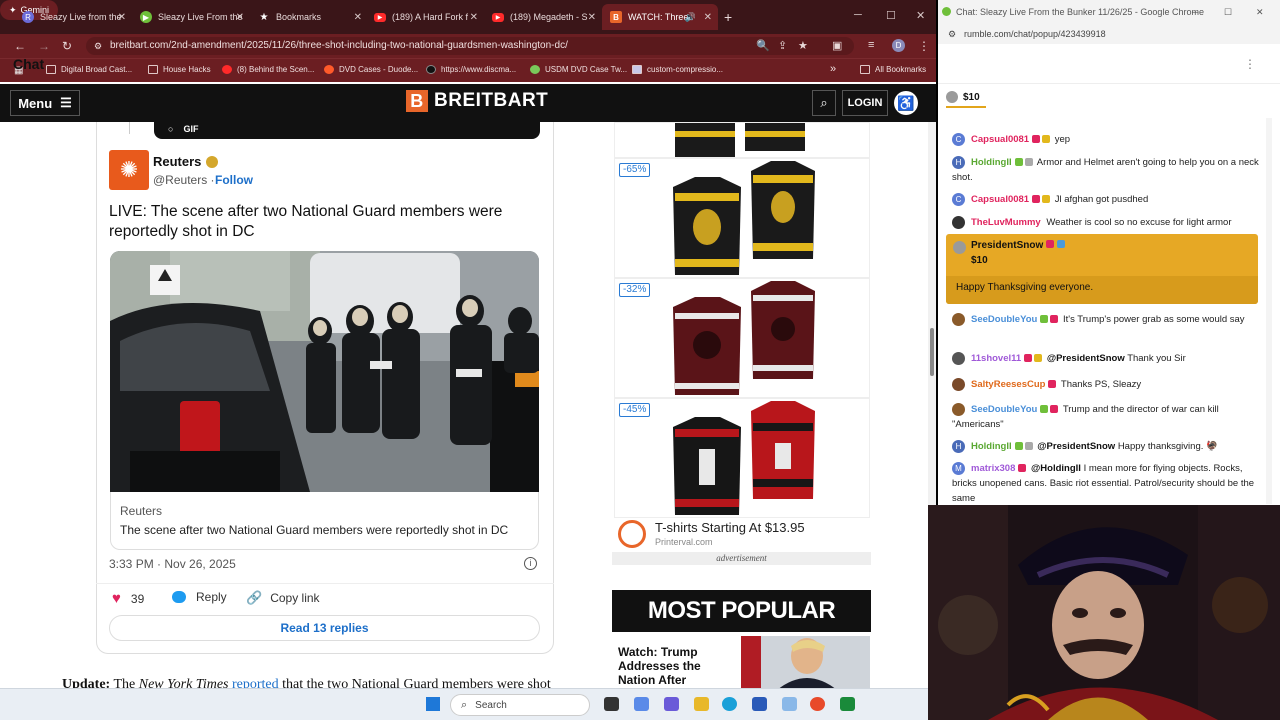 This screenshot has height=720, width=1280. I want to click on like-button: ♥ 39, so click(128, 598).